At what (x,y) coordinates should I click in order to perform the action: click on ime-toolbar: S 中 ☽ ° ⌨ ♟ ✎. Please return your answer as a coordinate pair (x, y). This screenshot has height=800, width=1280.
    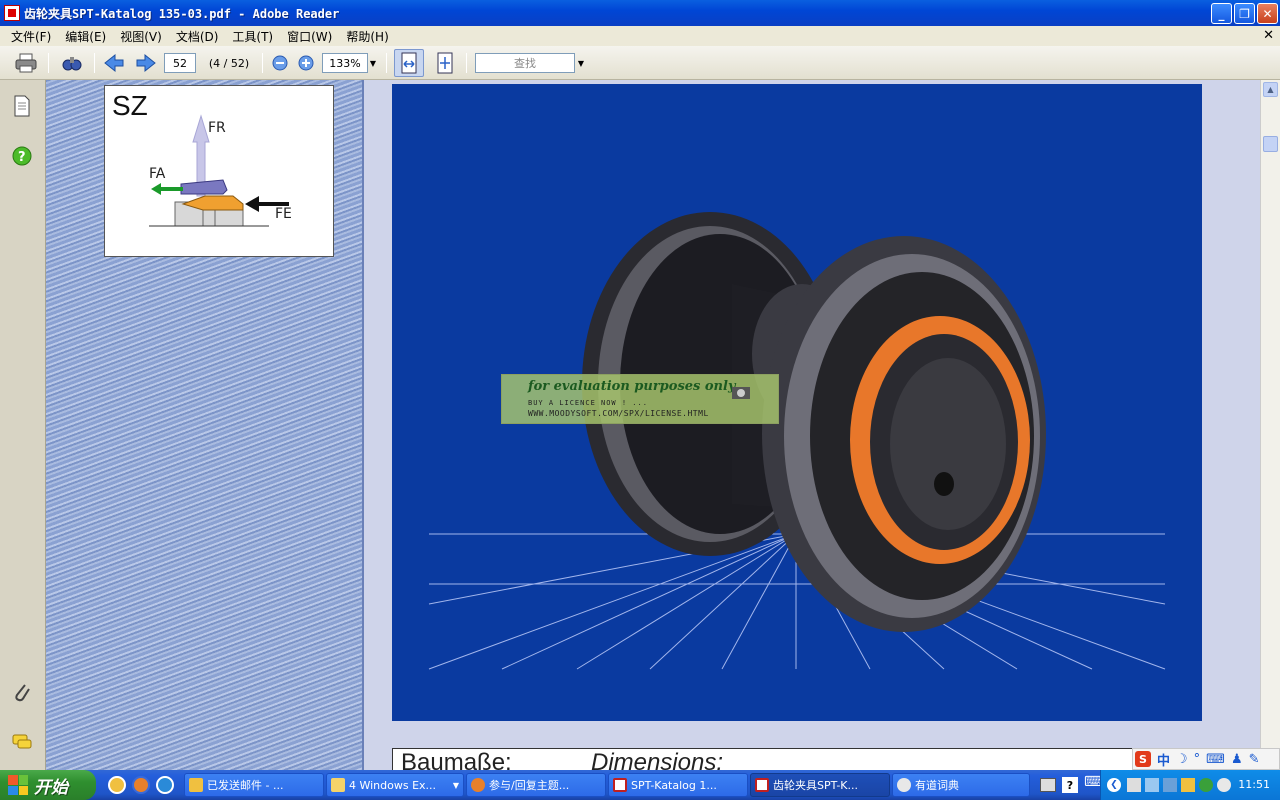
    Looking at the image, I should click on (1206, 759).